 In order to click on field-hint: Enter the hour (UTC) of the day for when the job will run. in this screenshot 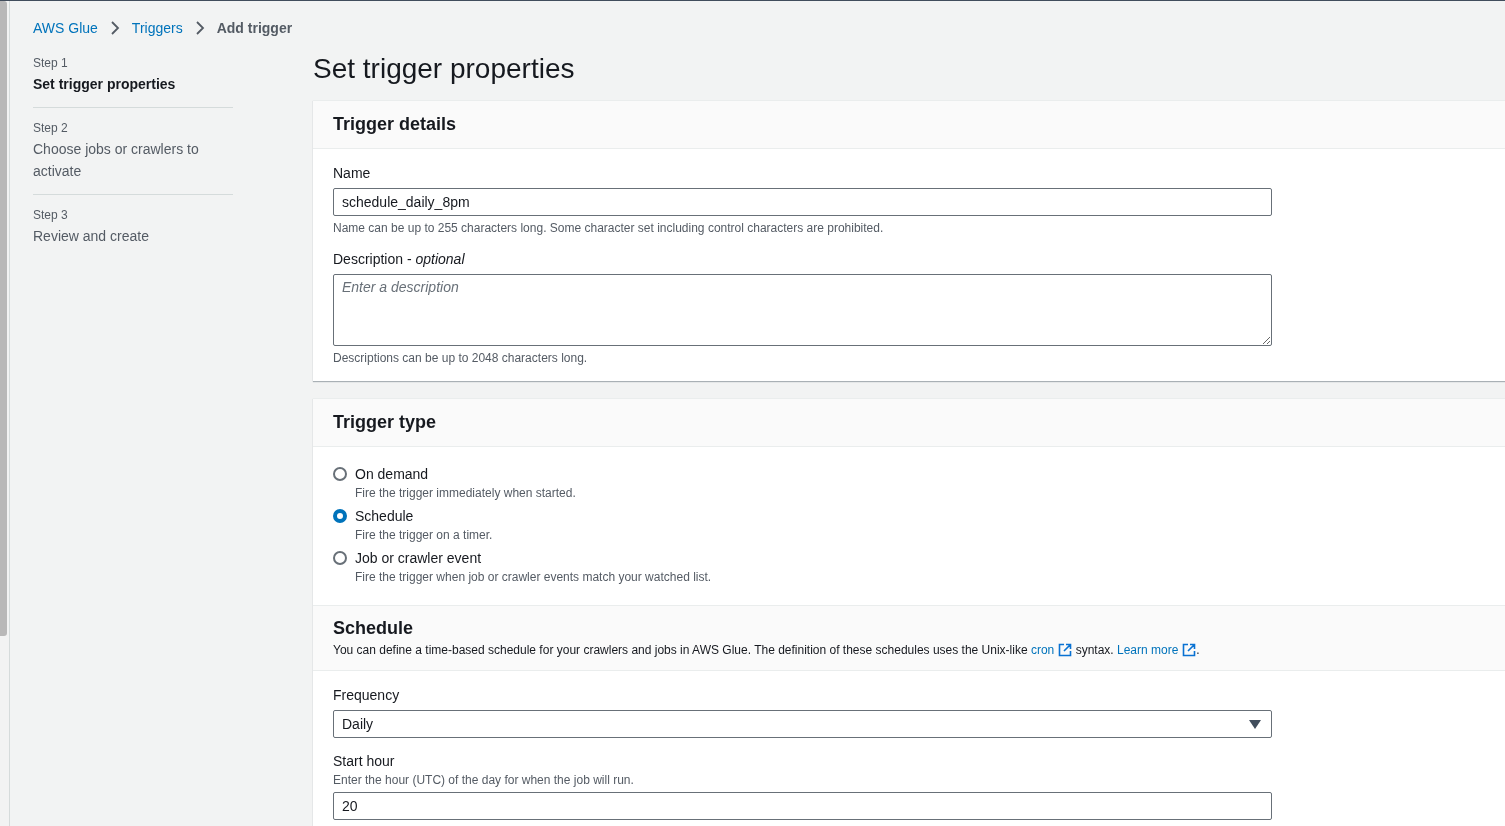, I will do `click(484, 780)`.